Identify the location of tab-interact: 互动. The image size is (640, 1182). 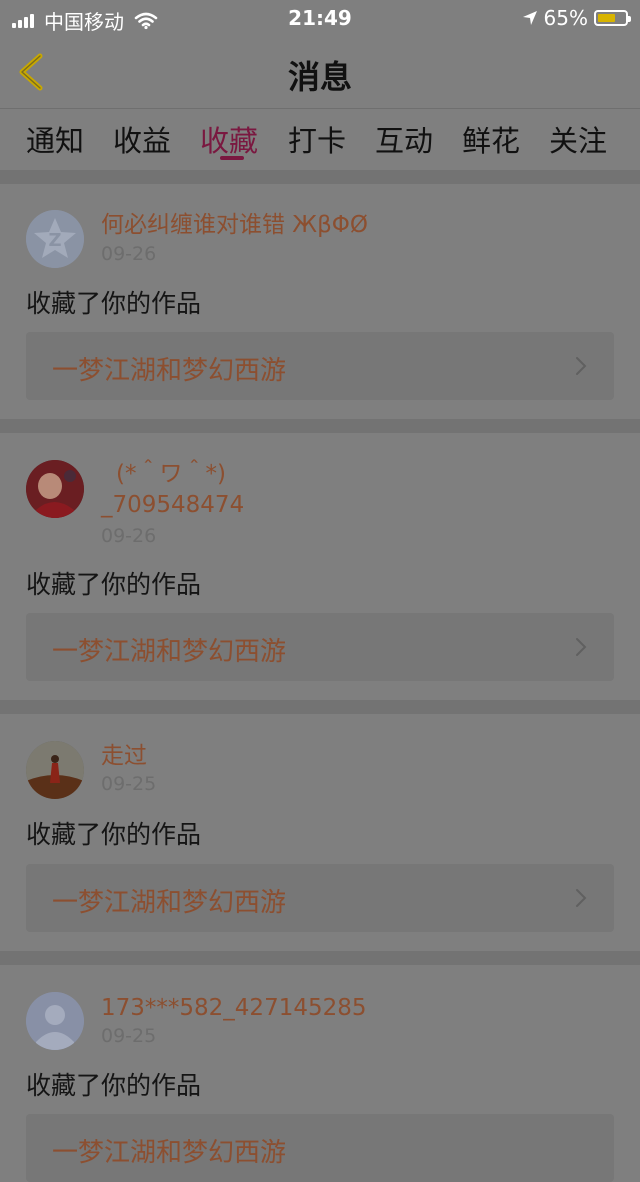
(404, 139).